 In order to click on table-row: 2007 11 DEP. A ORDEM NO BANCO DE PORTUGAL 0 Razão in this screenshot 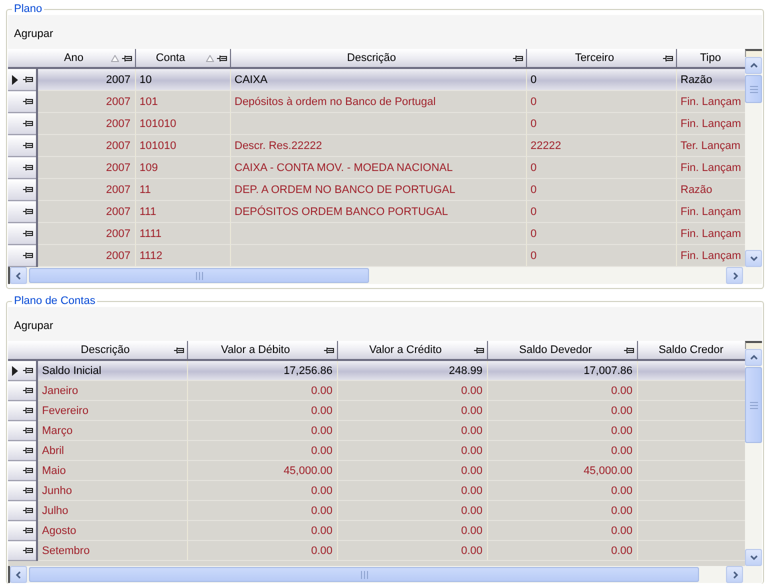, I will do `click(376, 189)`.